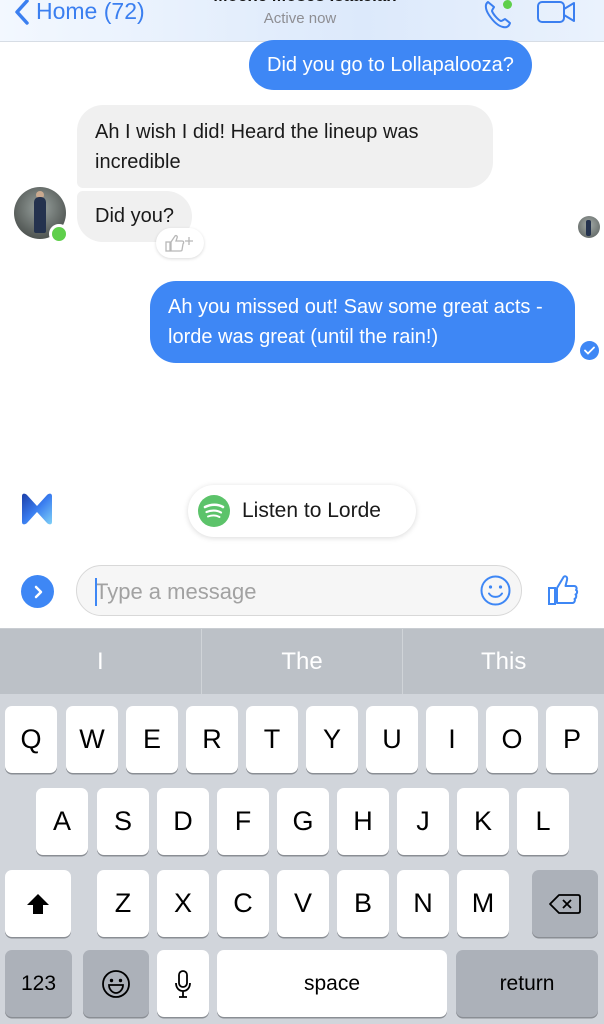 This screenshot has height=1024, width=604. I want to click on prediction-suggestion: I, so click(101, 661).